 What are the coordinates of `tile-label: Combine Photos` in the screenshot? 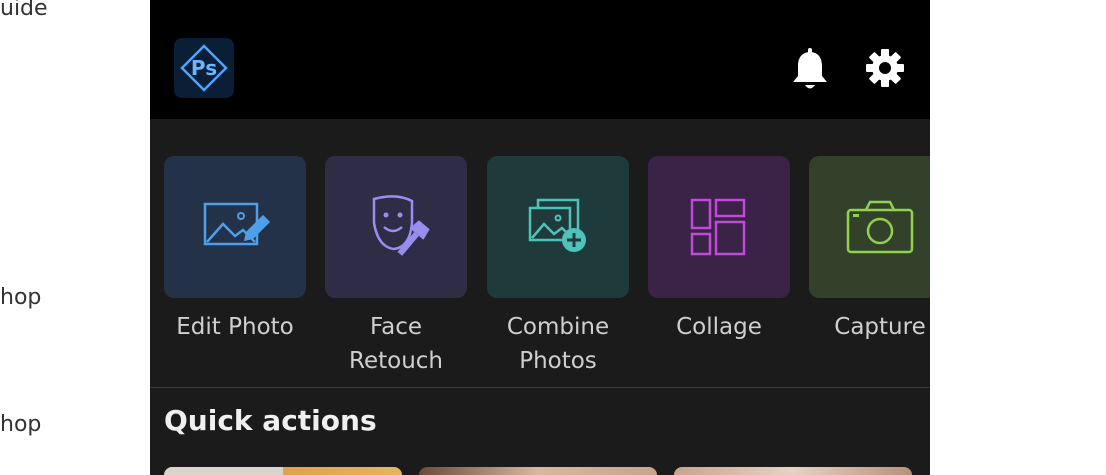 It's located at (558, 344).